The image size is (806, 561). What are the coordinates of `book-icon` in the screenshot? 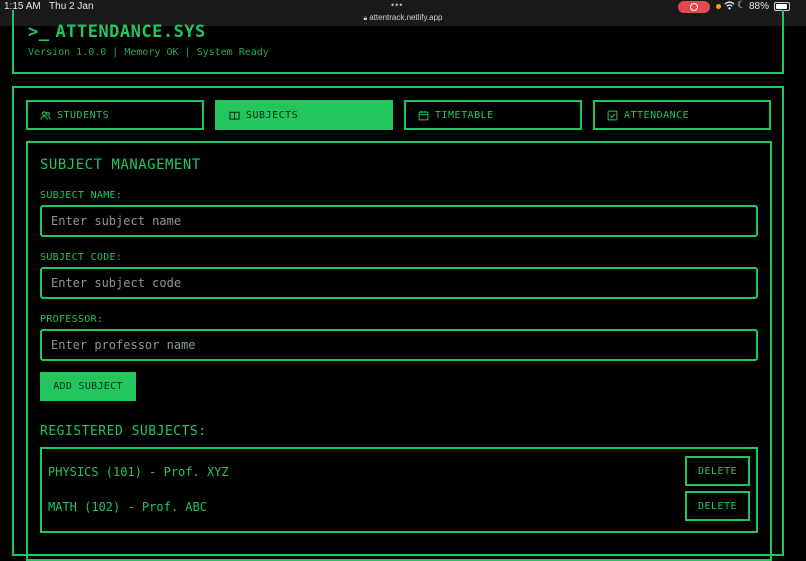 It's located at (234, 116).